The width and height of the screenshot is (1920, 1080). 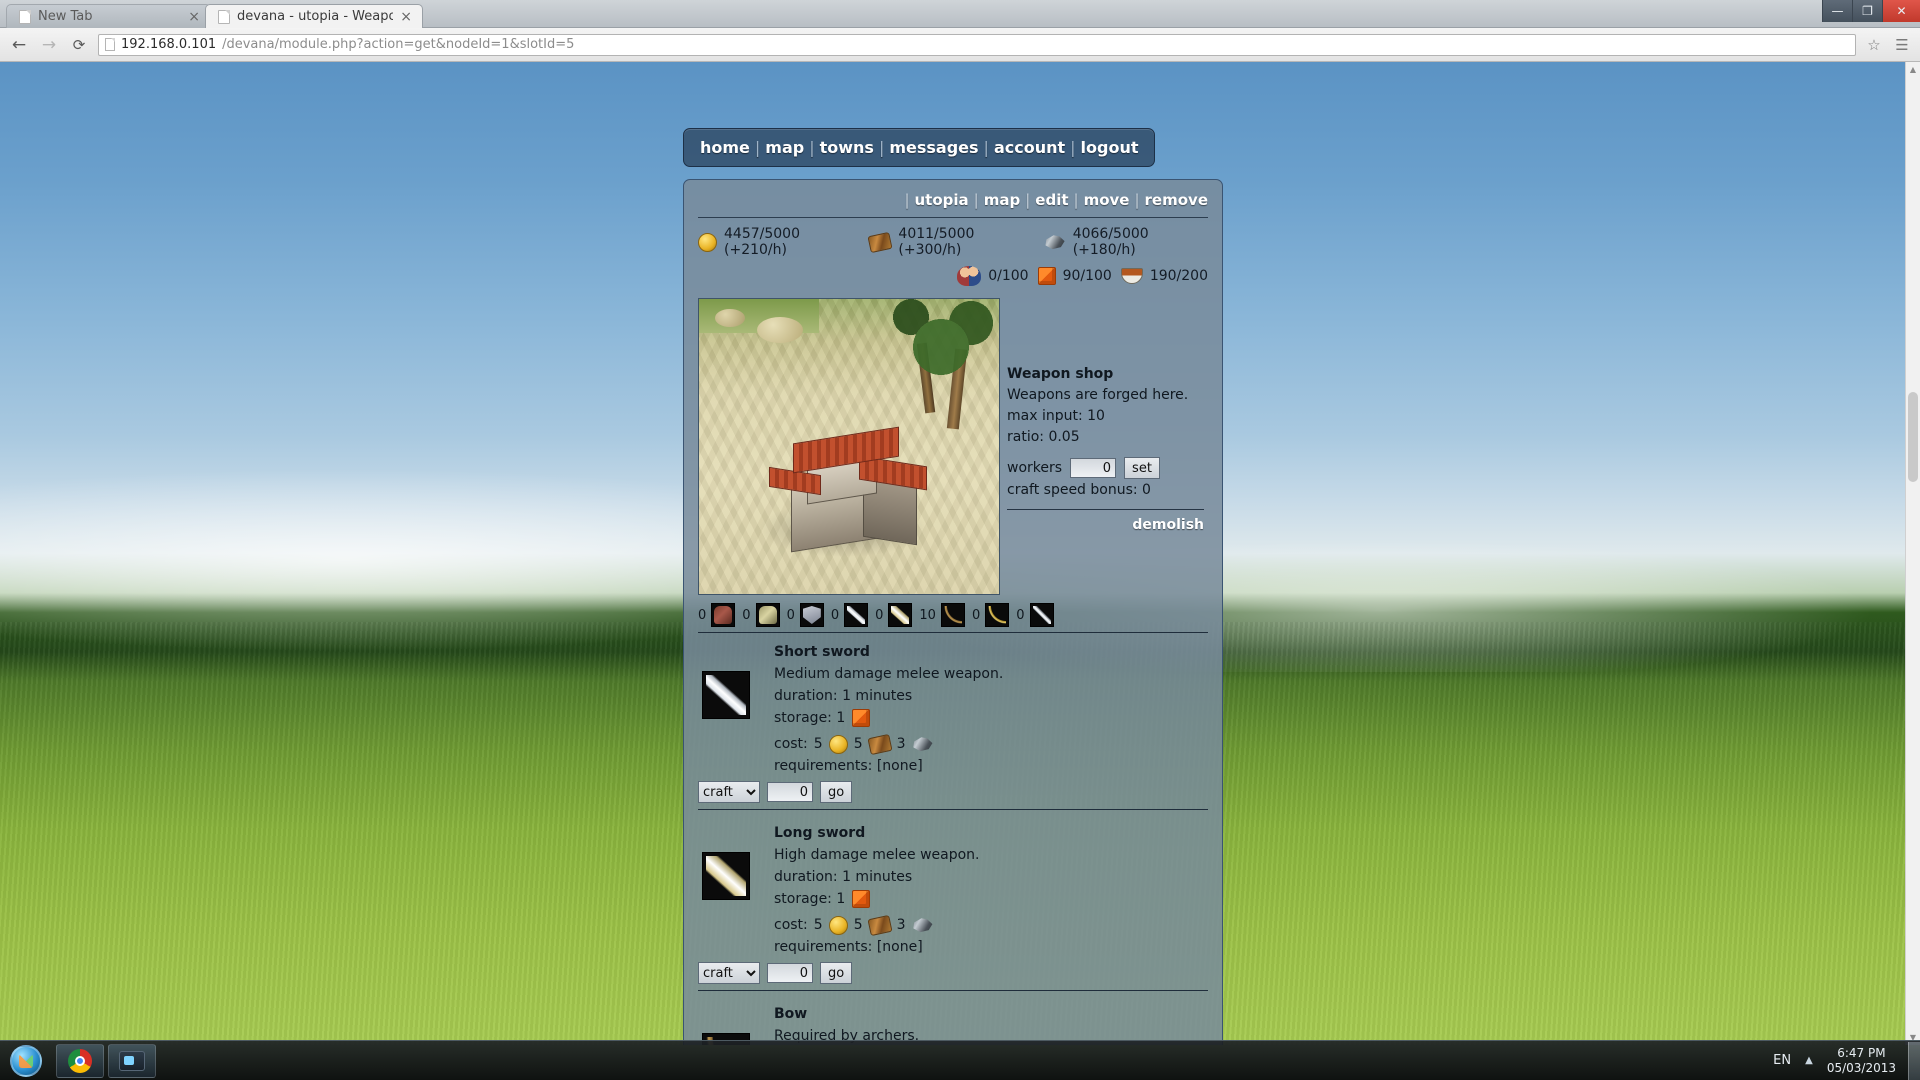 What do you see at coordinates (1002, 200) in the screenshot?
I see `subnav-link-map: map` at bounding box center [1002, 200].